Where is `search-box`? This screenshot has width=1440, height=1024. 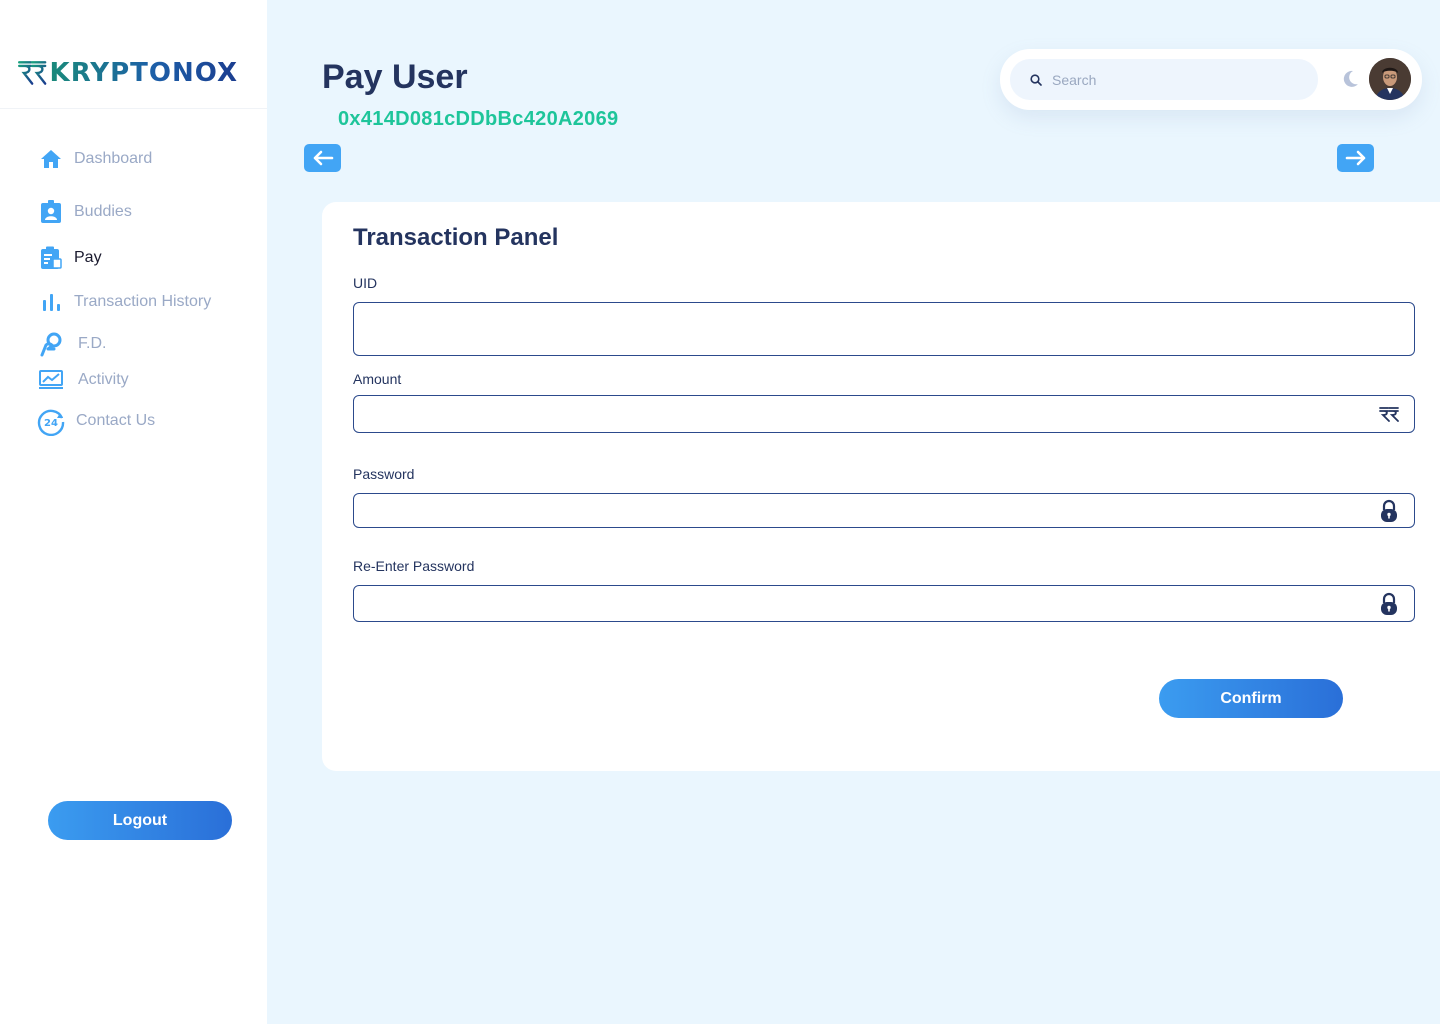 search-box is located at coordinates (1164, 79).